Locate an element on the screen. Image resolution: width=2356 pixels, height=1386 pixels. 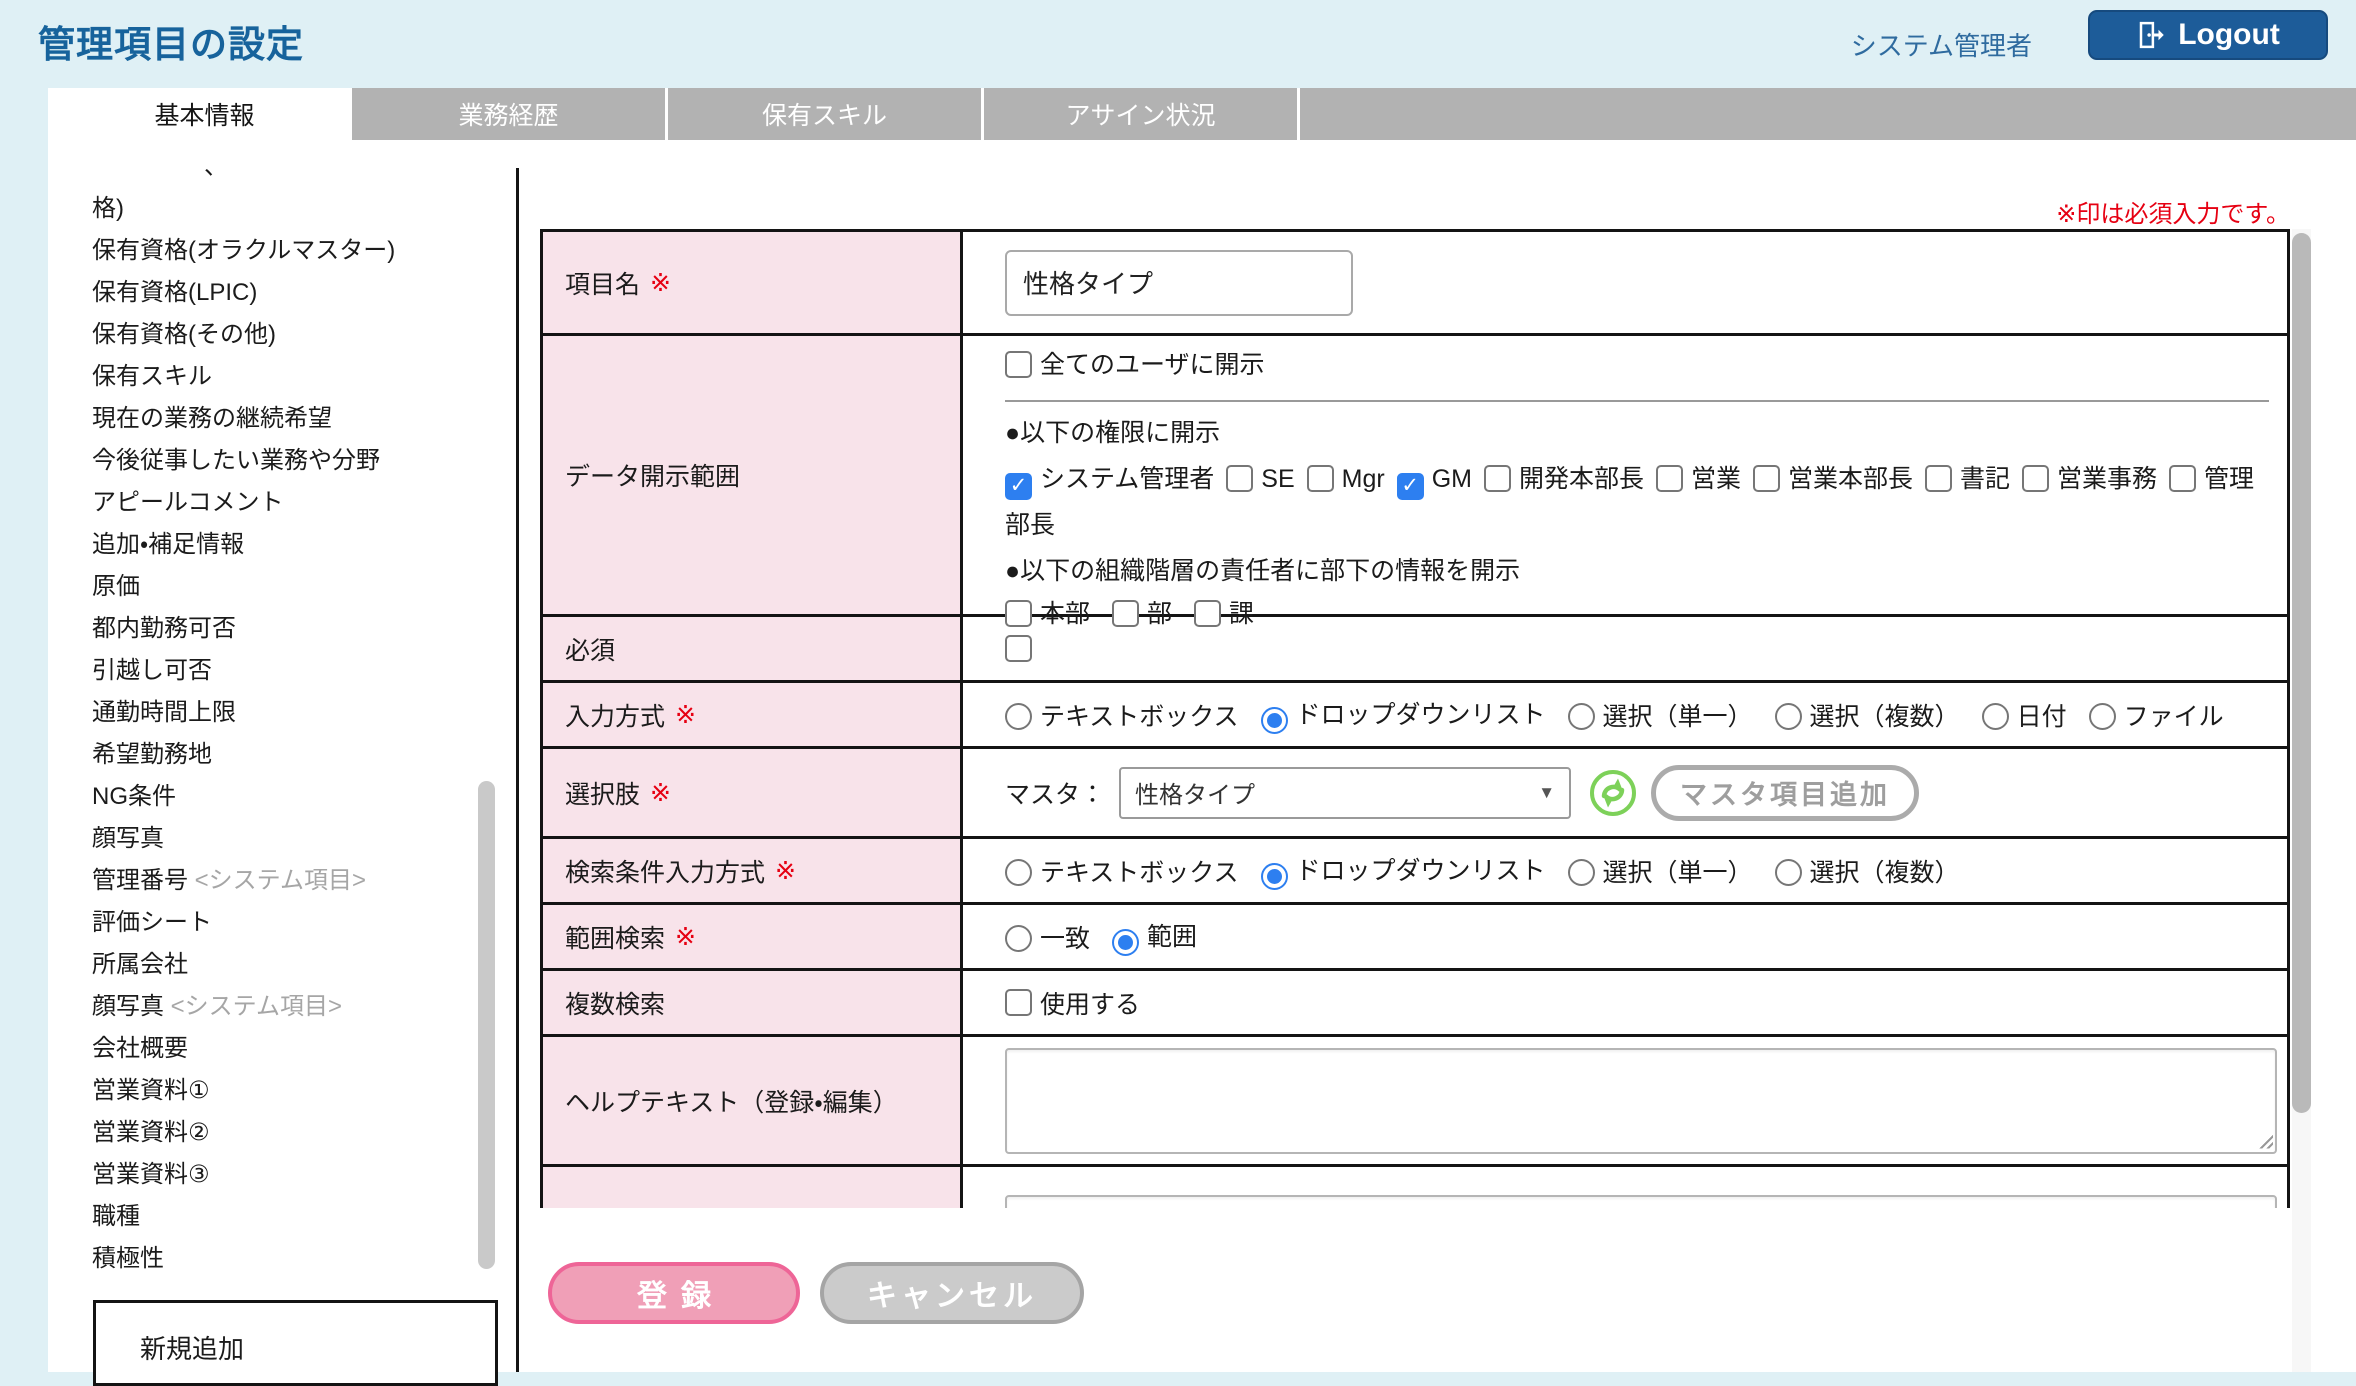
add-master-item-button: マスタ項目追加 is located at coordinates (1785, 792).